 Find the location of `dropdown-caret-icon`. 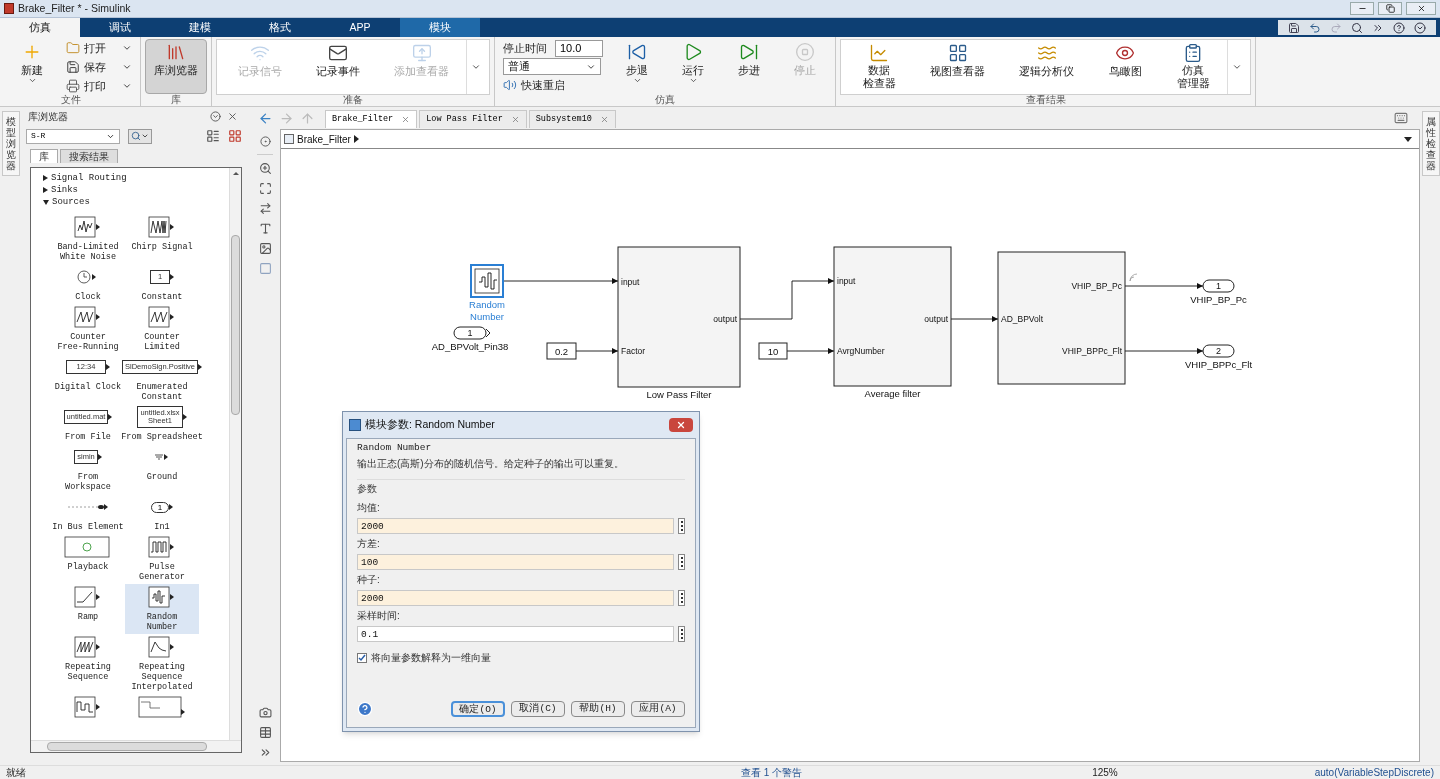

dropdown-caret-icon is located at coordinates (1408, 139).